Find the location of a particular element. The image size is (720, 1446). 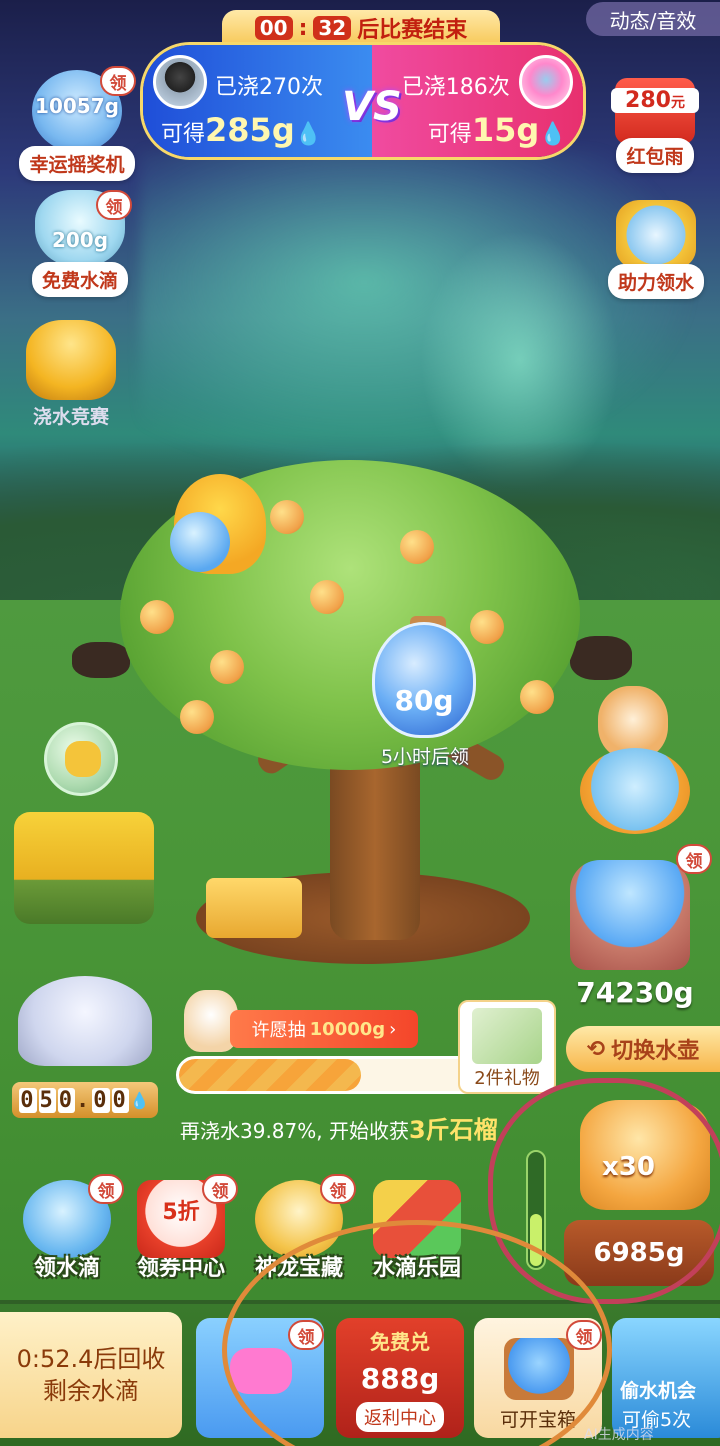

game-center-button: 领 is located at coordinates (260, 1378).